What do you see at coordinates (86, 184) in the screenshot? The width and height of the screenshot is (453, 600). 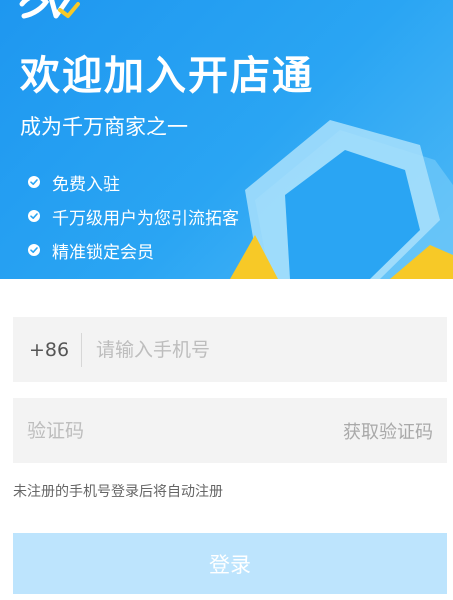 I see `feature-label: 免费入驻` at bounding box center [86, 184].